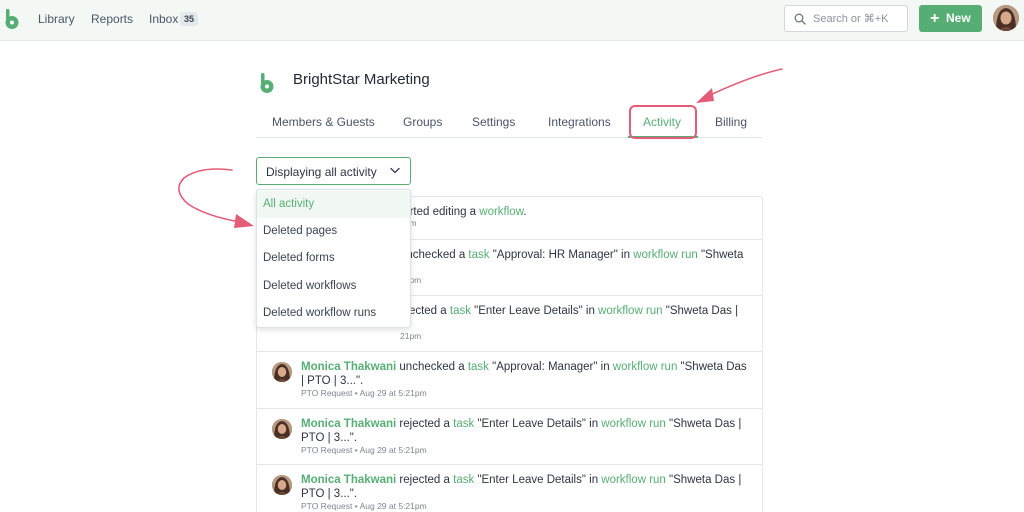 The width and height of the screenshot is (1024, 512). Describe the element at coordinates (859, 19) in the screenshot. I see `search-input` at that location.